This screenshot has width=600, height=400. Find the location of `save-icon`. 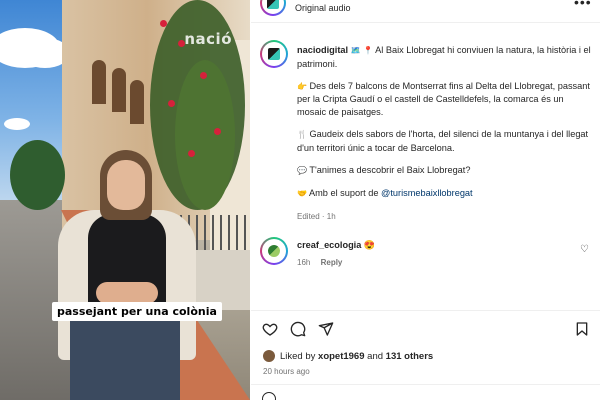

save-icon is located at coordinates (582, 329).